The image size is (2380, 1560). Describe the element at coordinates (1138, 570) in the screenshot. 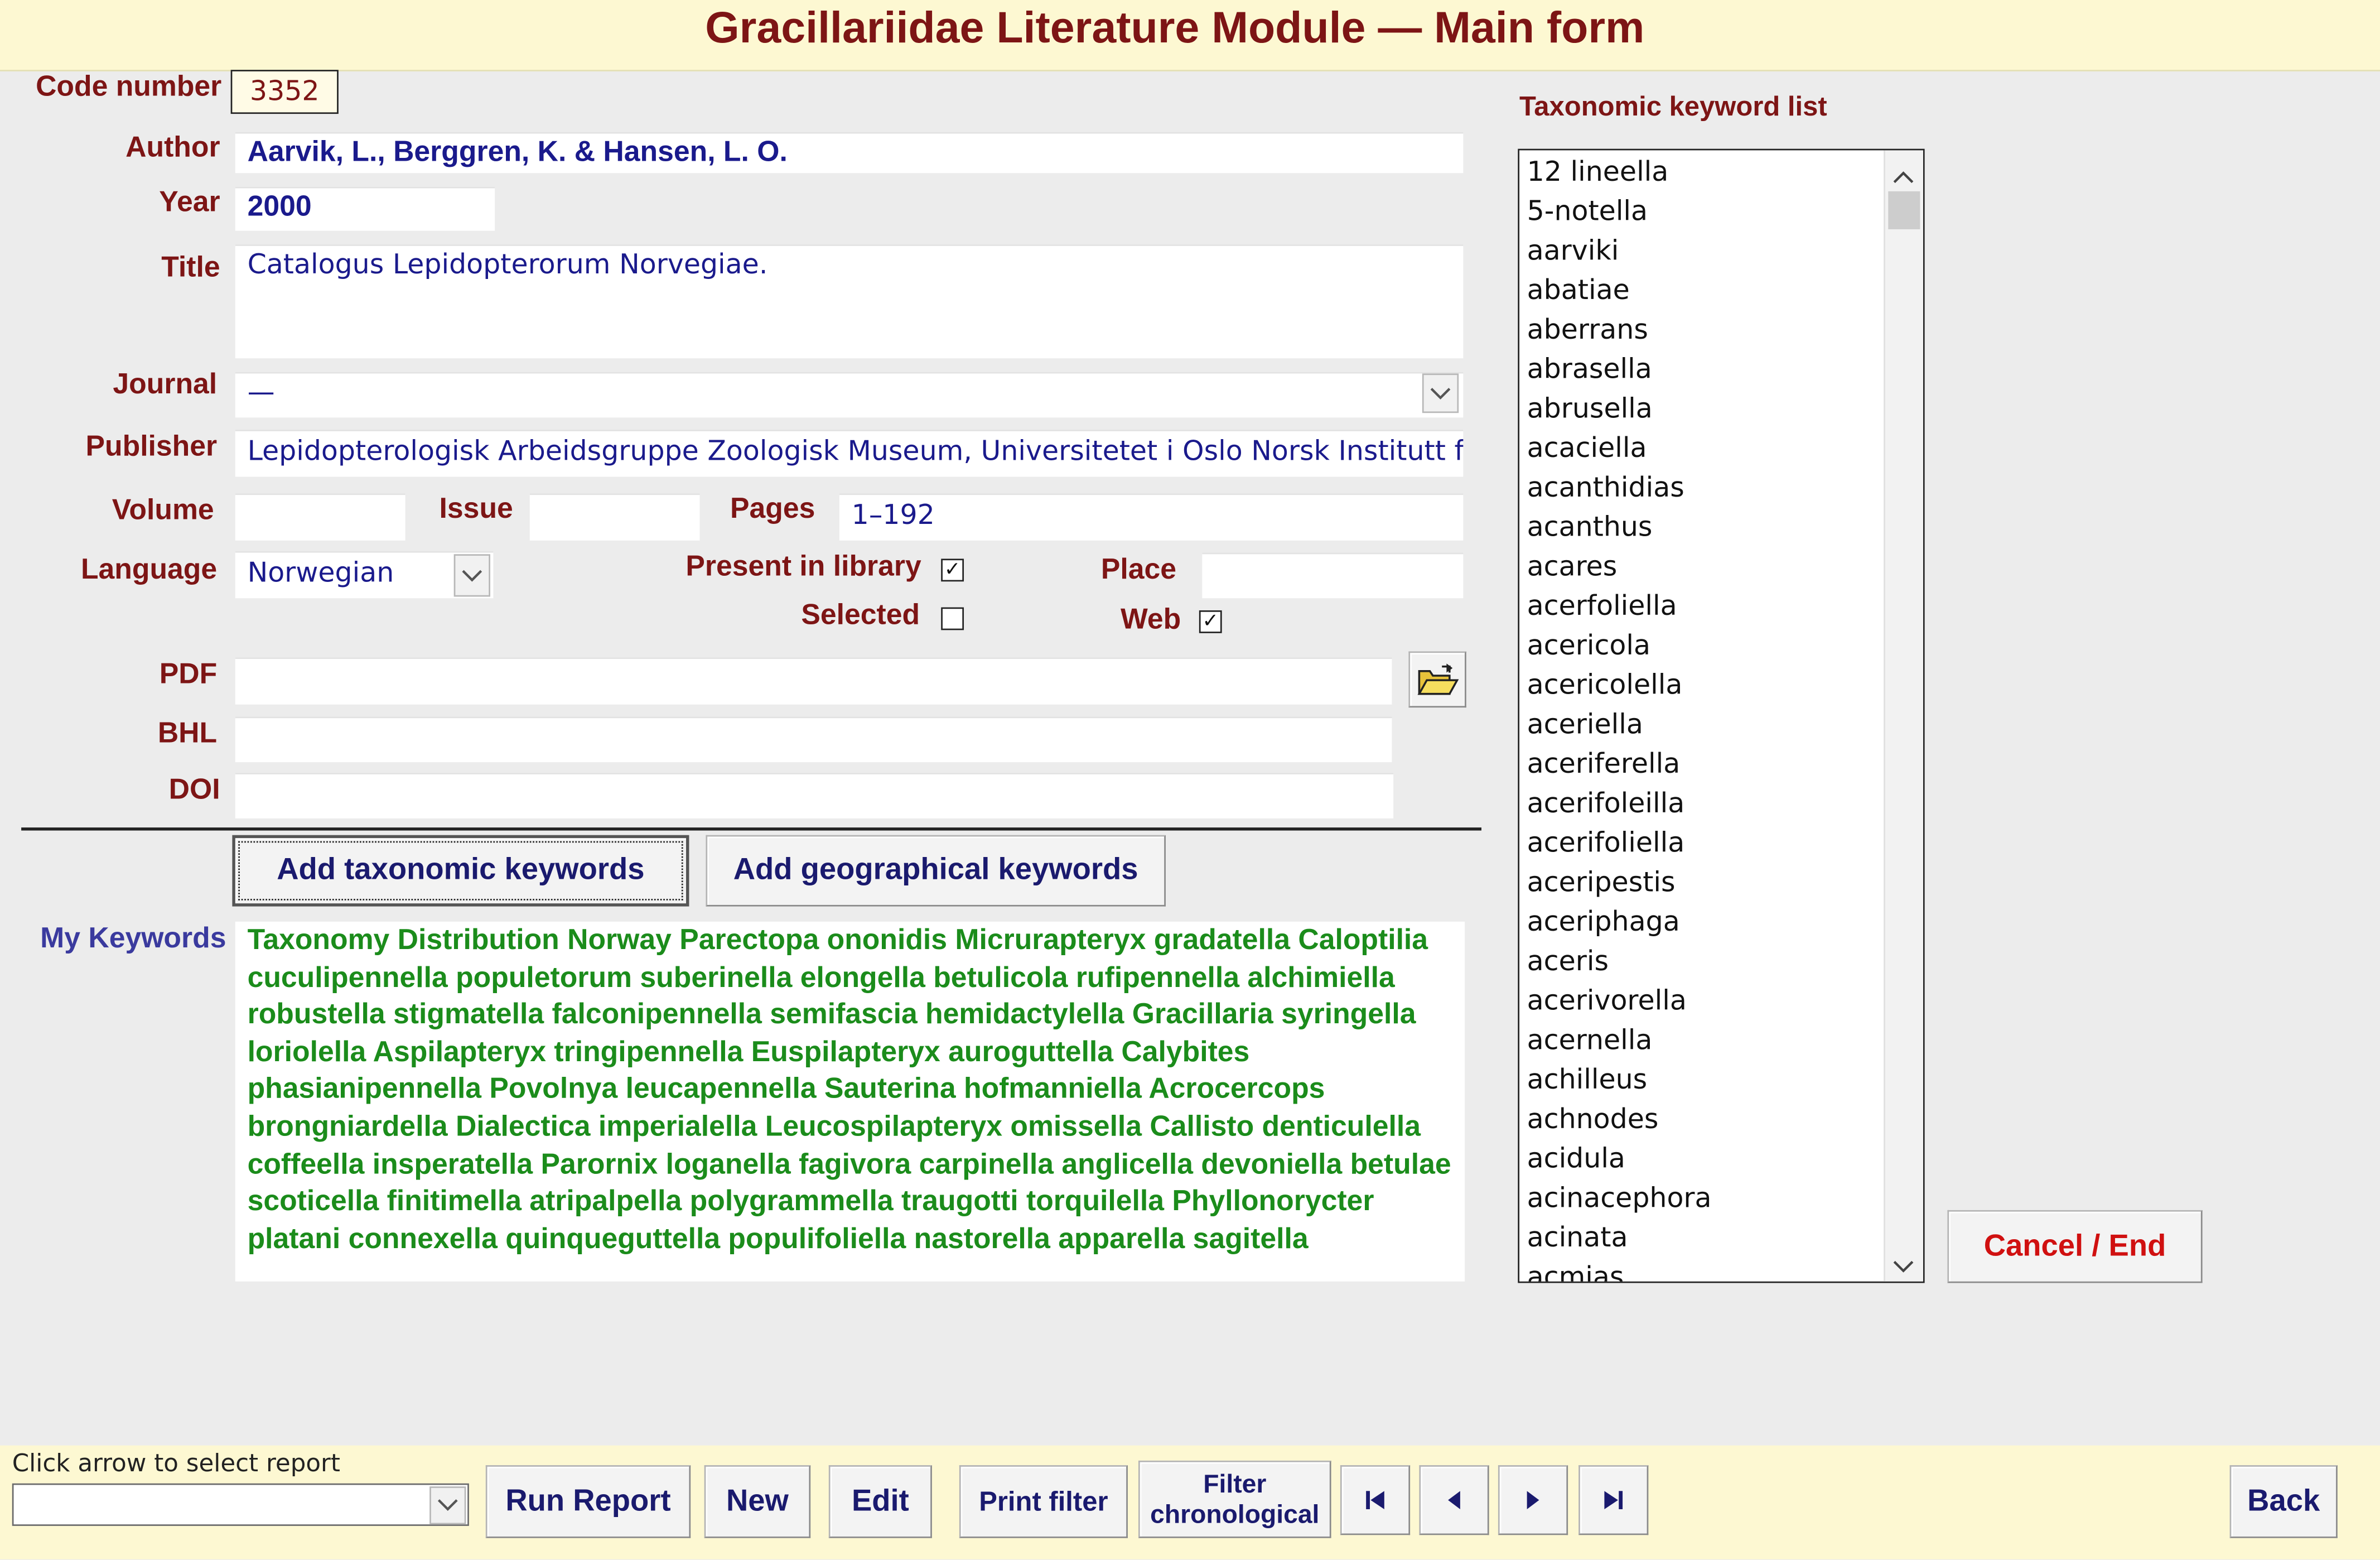

I see `place-label: Place` at that location.